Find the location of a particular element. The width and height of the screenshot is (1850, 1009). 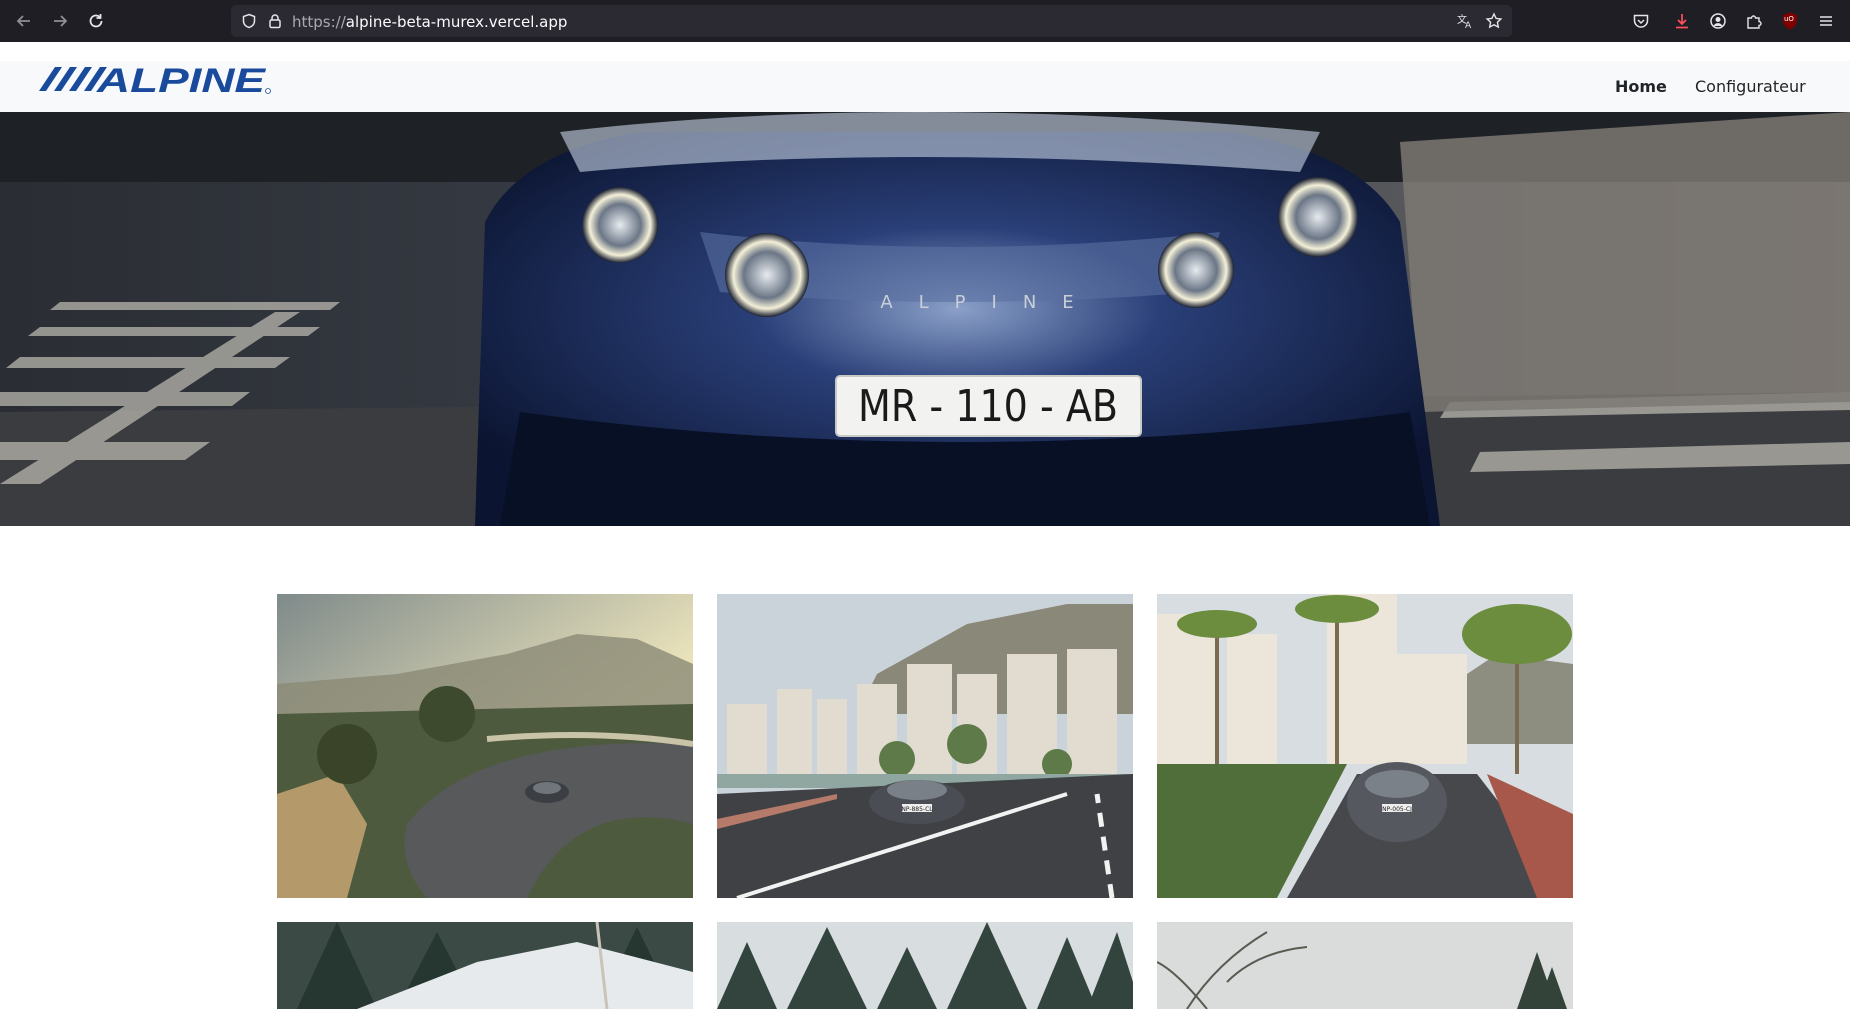

alpine-logo: ALPINE is located at coordinates (154, 81).